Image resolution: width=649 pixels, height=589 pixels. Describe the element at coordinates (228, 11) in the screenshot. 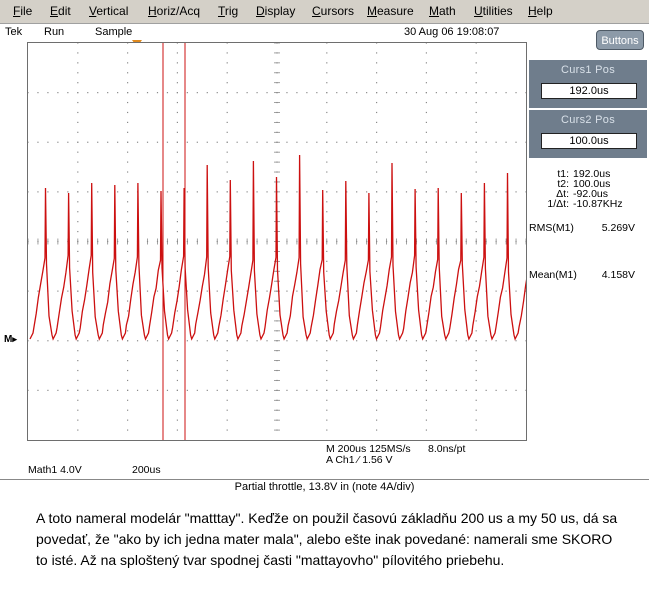

I see `menu-trig: Trig` at that location.